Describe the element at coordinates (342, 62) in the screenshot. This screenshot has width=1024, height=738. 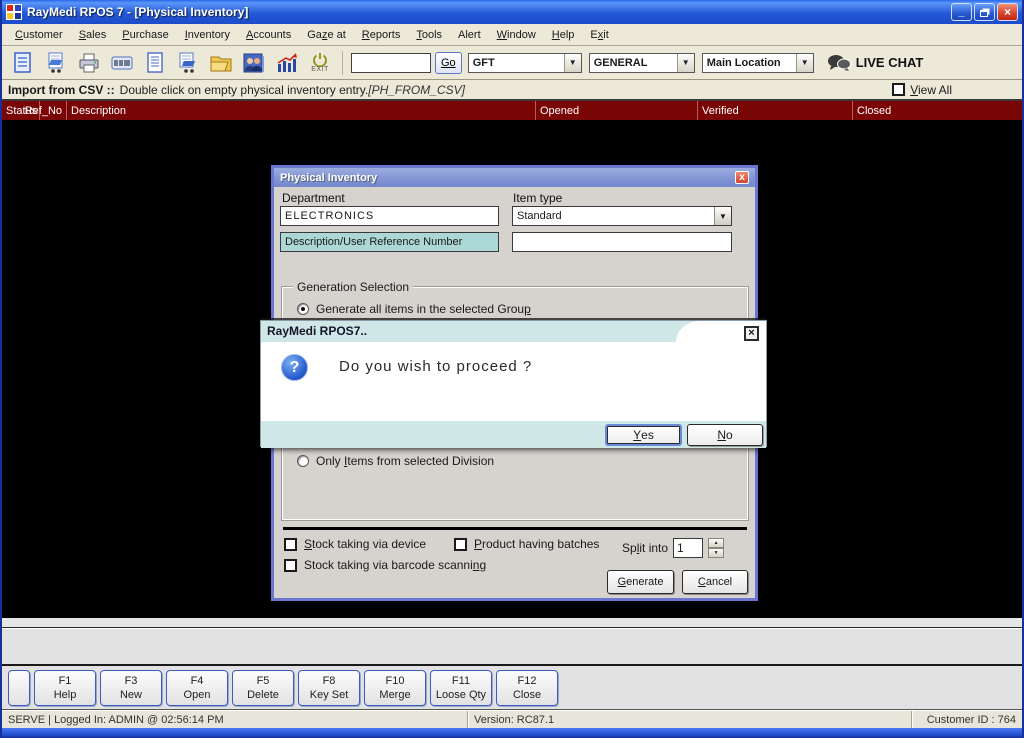
I see `toolbar-separator` at that location.